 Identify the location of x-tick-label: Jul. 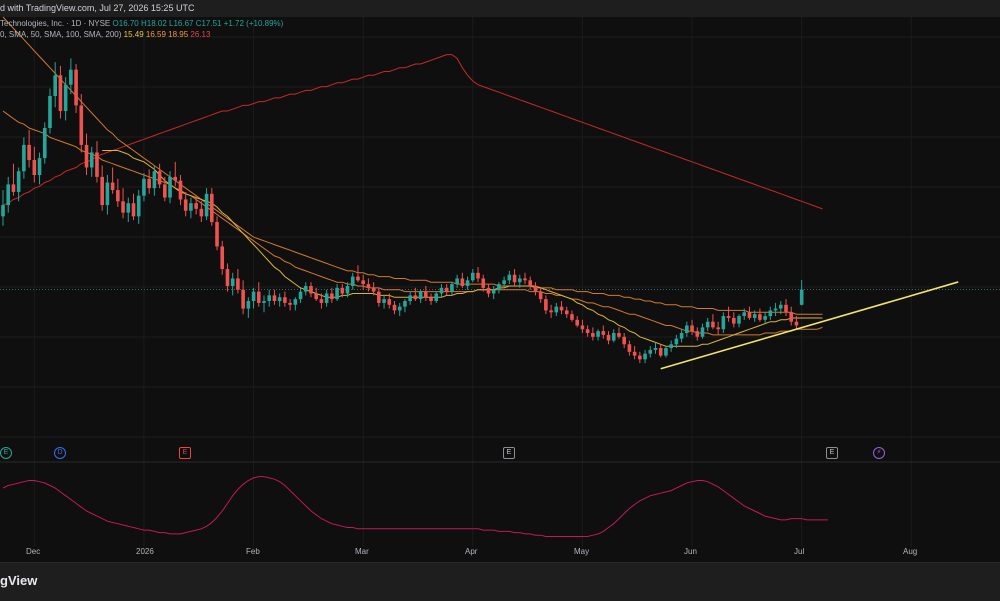
(799, 551).